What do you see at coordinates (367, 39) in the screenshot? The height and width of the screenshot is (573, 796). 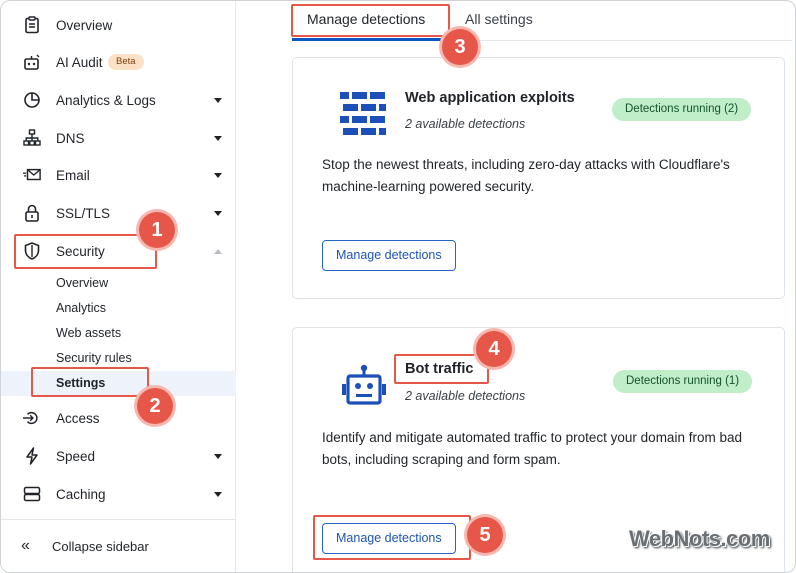 I see `active-tab-indicator` at bounding box center [367, 39].